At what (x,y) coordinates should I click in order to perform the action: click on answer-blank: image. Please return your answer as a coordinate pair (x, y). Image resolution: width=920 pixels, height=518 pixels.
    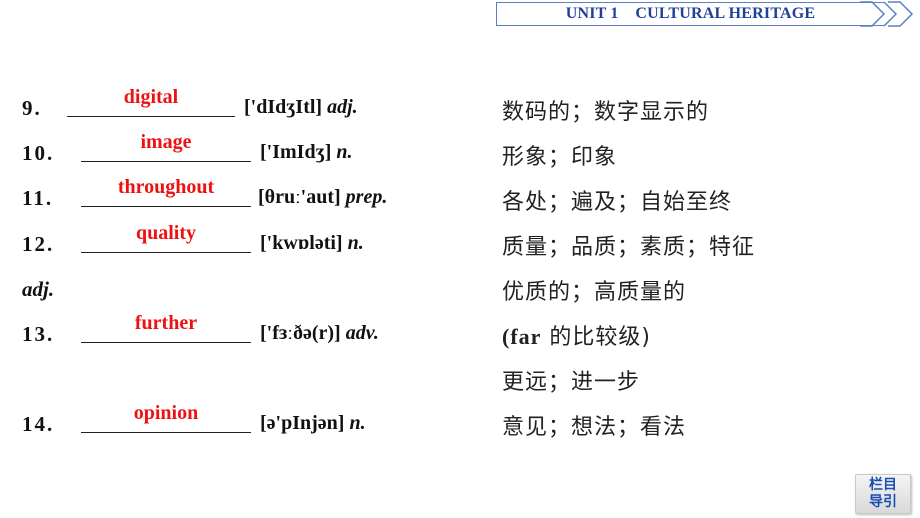
    Looking at the image, I should click on (166, 146).